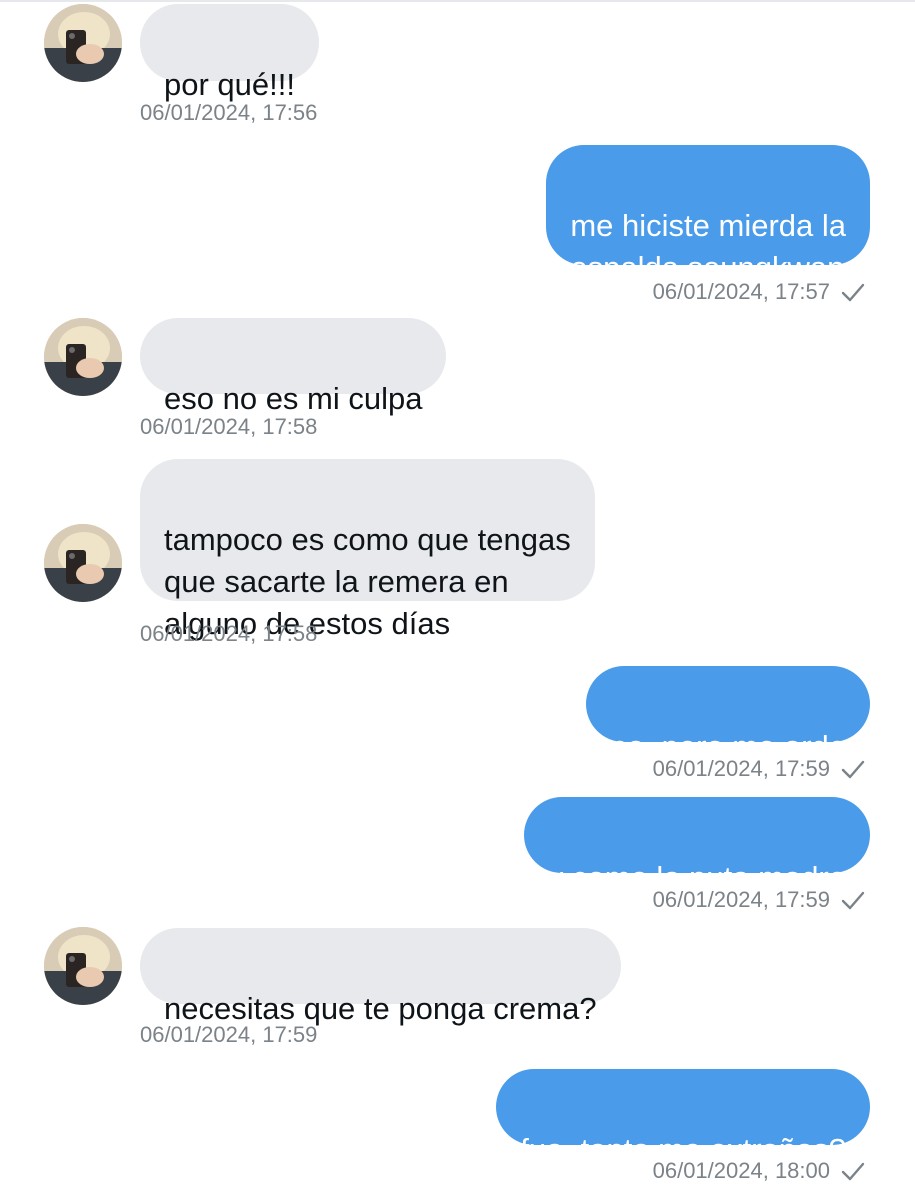 The height and width of the screenshot is (1200, 915). What do you see at coordinates (708, 246) in the screenshot?
I see `message-text: me hiciste mierda la espalda seungkwan` at bounding box center [708, 246].